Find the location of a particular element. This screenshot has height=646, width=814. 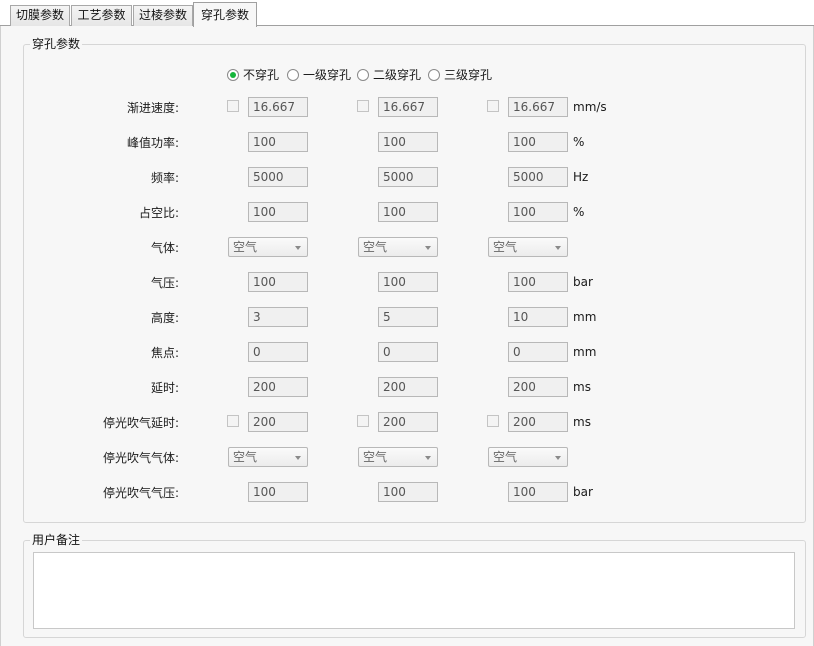

duty-cycle-unit: % is located at coordinates (579, 212).